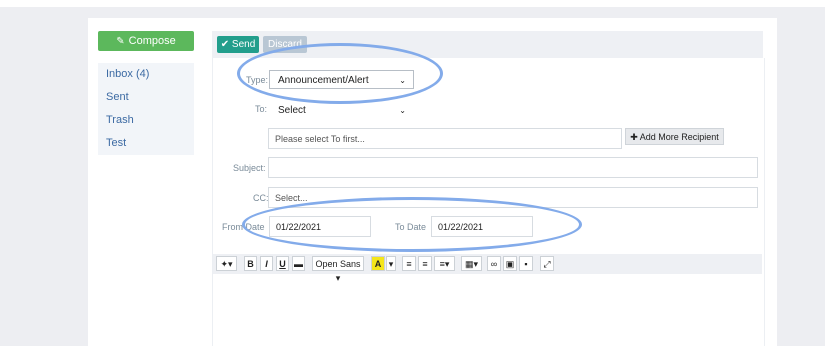 This screenshot has height=346, width=825. I want to click on add-recipient-label: Add More Recipient, so click(679, 137).